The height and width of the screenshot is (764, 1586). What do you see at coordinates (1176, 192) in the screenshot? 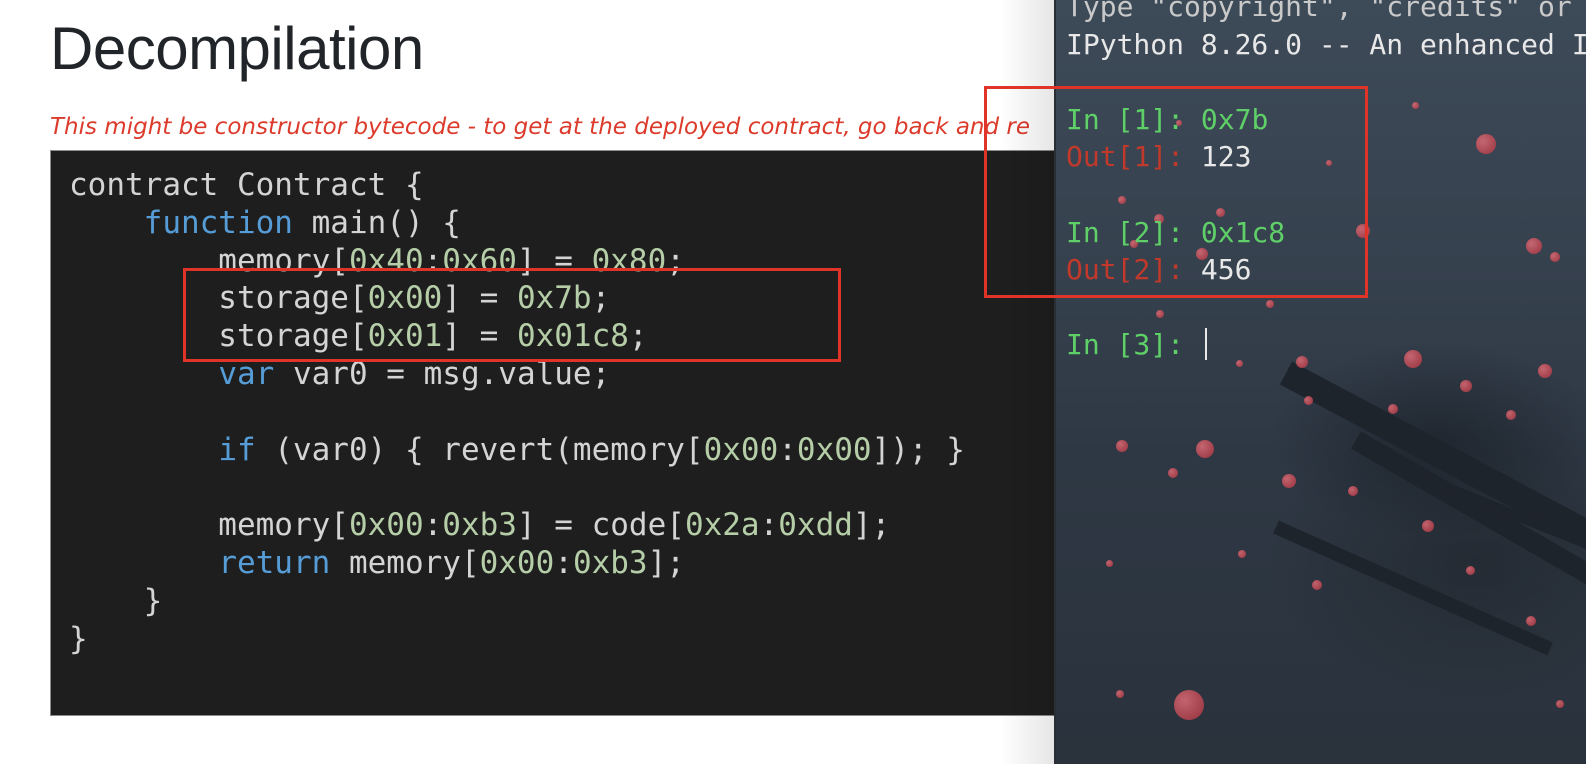
I see `highlight-box-outputs` at bounding box center [1176, 192].